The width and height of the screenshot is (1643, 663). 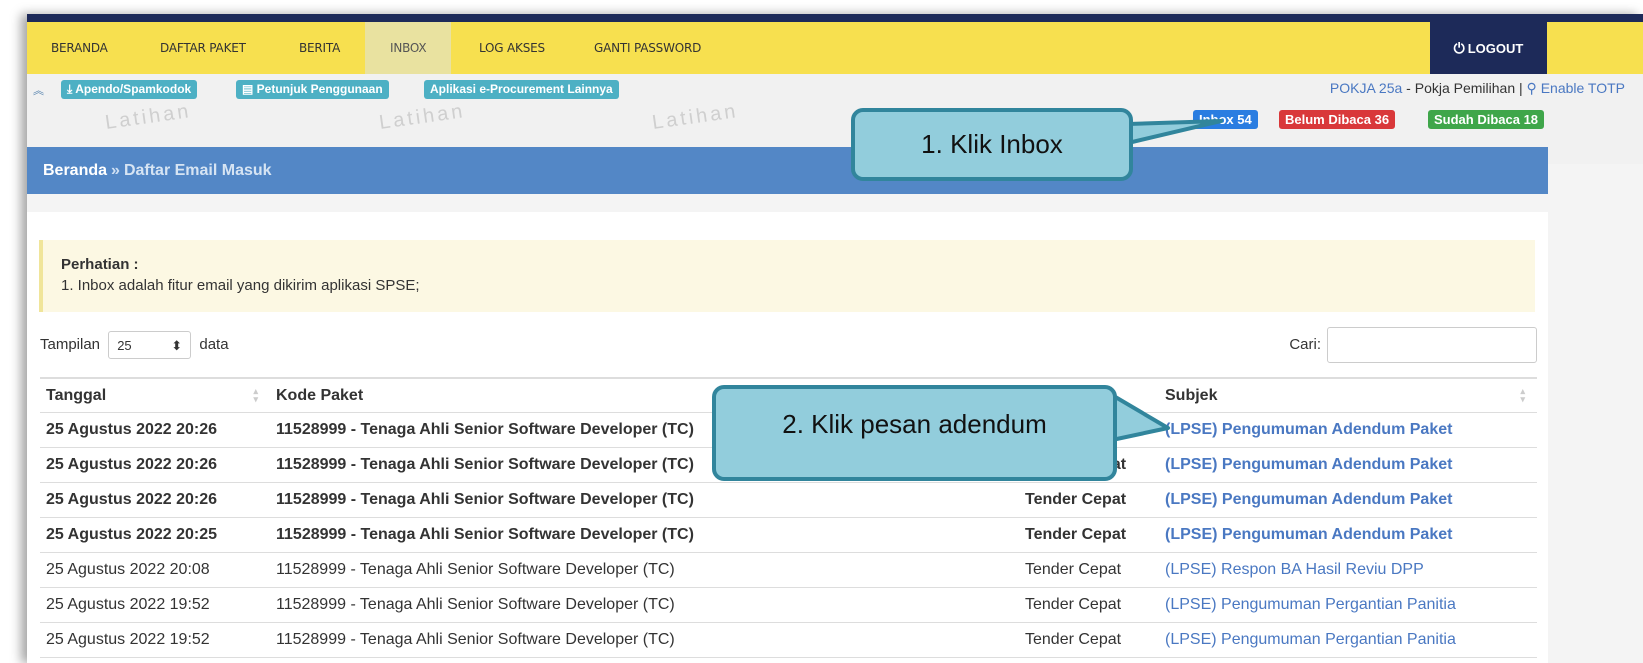 I want to click on read-badge: Sudah Dibaca 18, so click(x=1486, y=119).